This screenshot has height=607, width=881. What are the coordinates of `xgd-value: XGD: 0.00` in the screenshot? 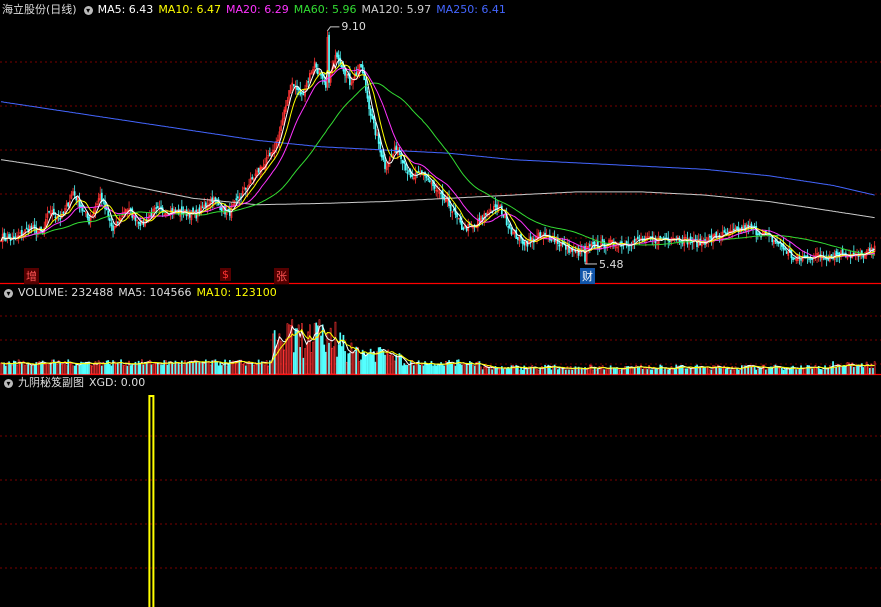 It's located at (117, 382).